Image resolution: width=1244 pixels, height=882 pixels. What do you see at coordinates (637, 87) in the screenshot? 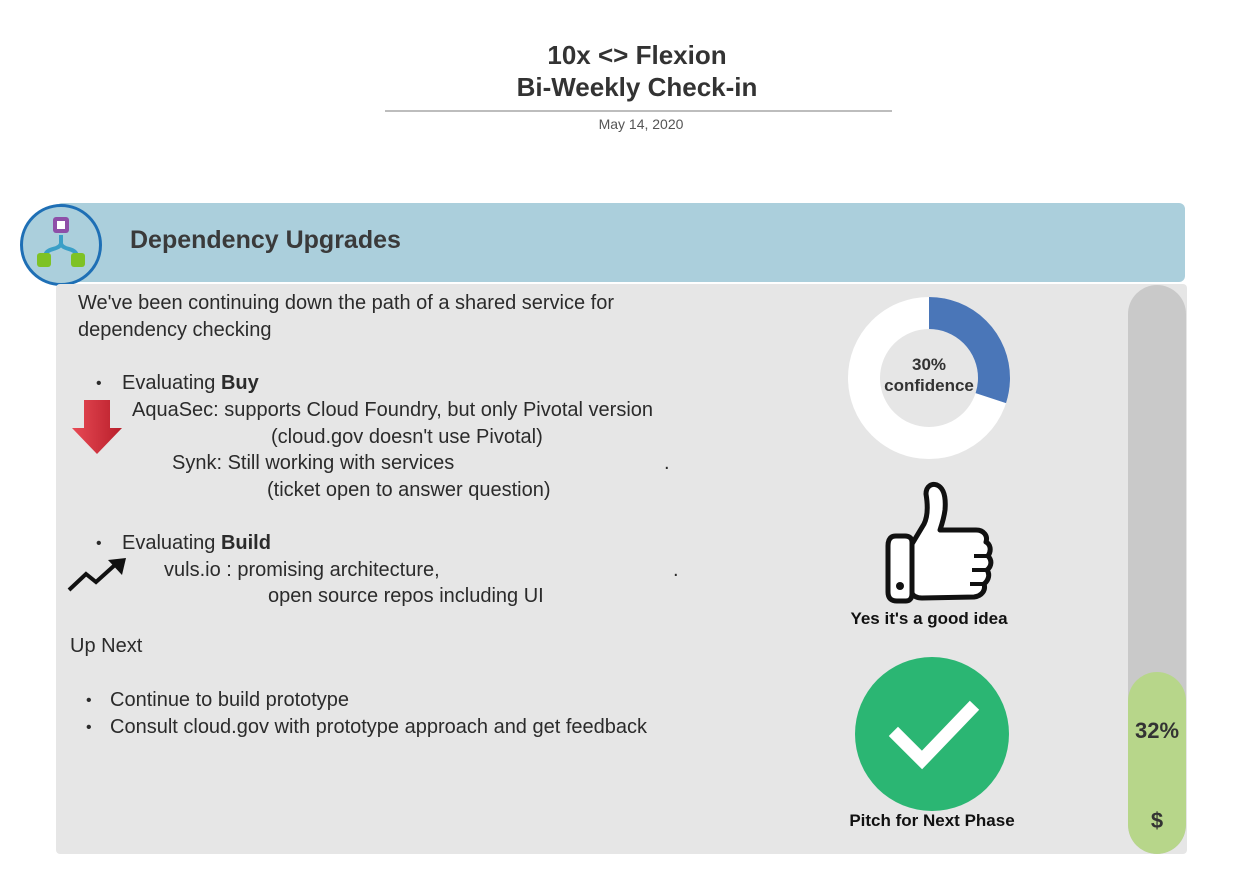
I see `slide-subtitle: Bi-Weekly Check-in` at bounding box center [637, 87].